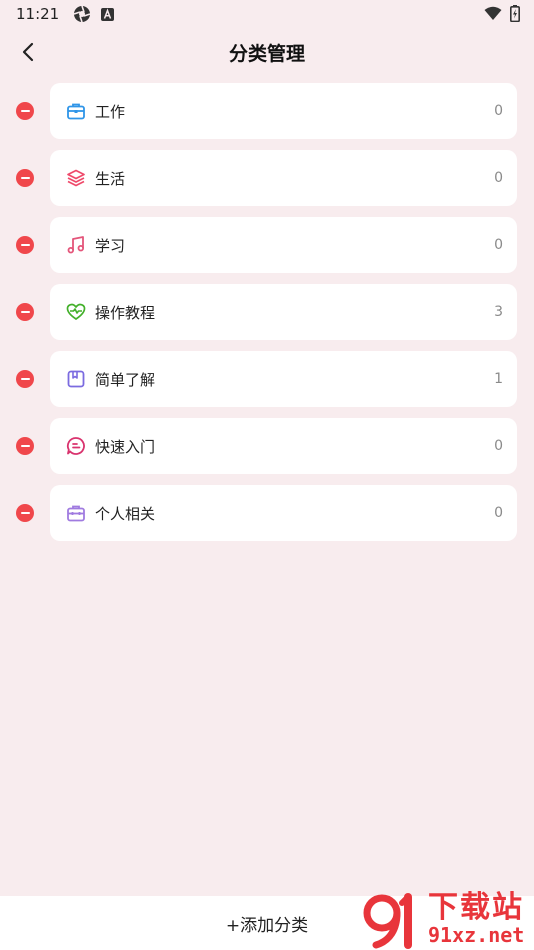 The image size is (534, 950). What do you see at coordinates (493, 13) in the screenshot?
I see `wifi-icon` at bounding box center [493, 13].